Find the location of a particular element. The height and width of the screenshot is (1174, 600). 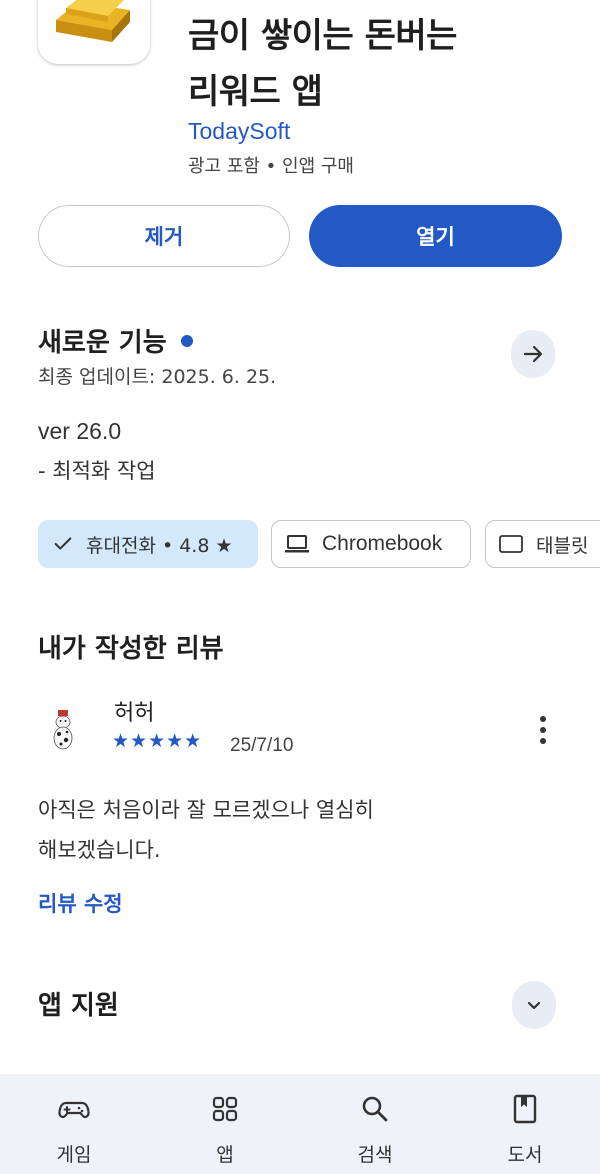

whats-new-arrow-button is located at coordinates (533, 354).